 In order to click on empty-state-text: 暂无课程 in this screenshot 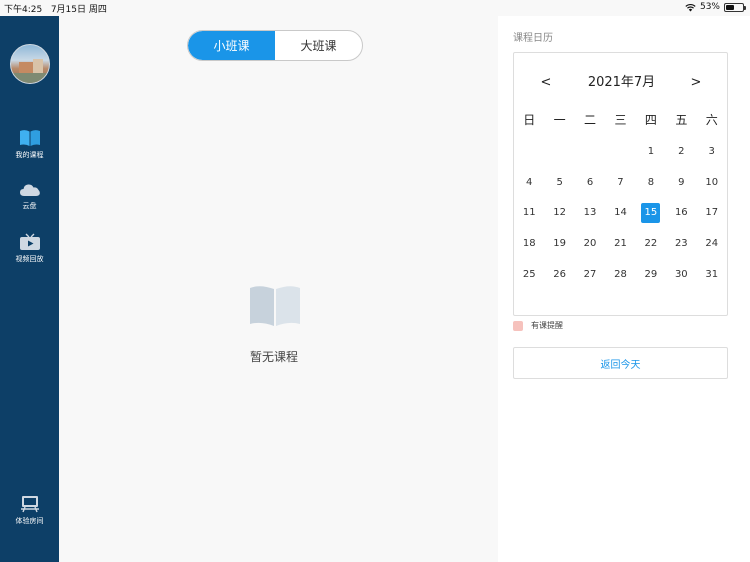, I will do `click(273, 357)`.